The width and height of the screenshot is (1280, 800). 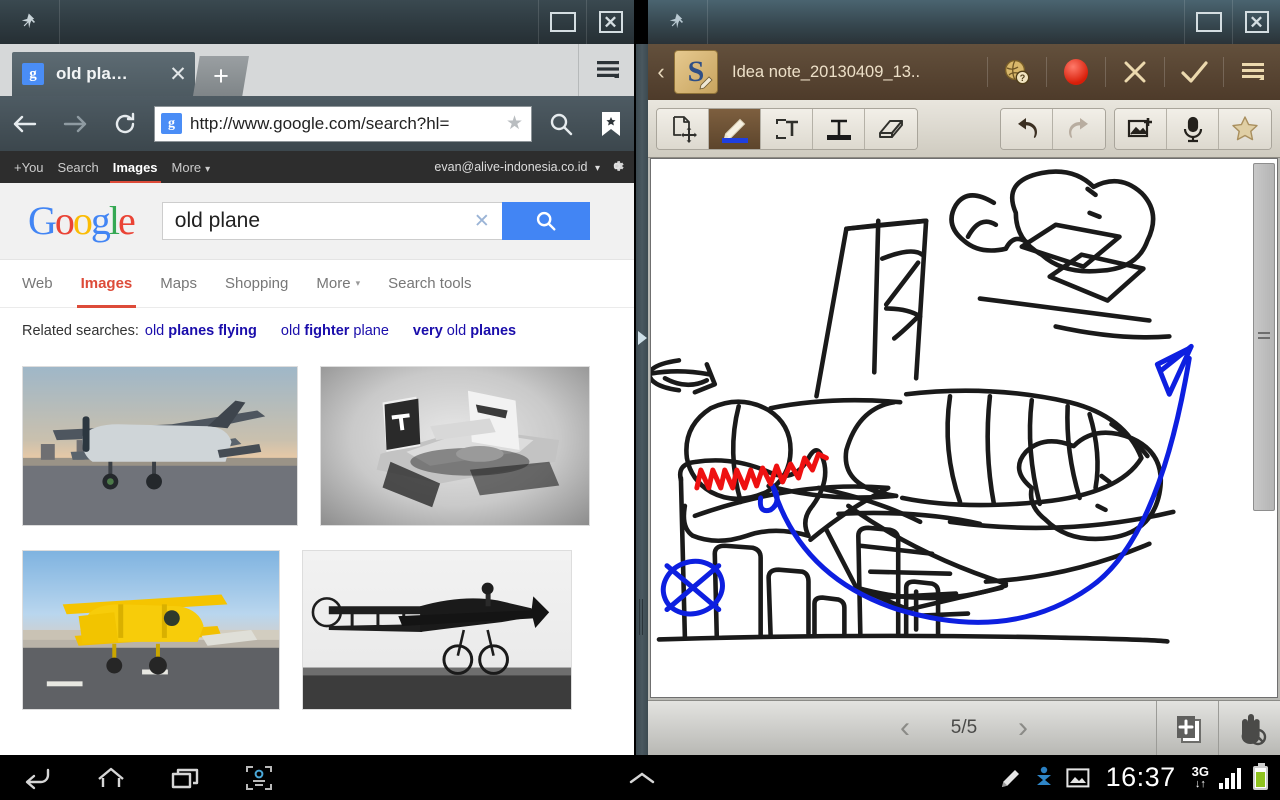 I want to click on browser-close-button: ✕, so click(x=610, y=22).